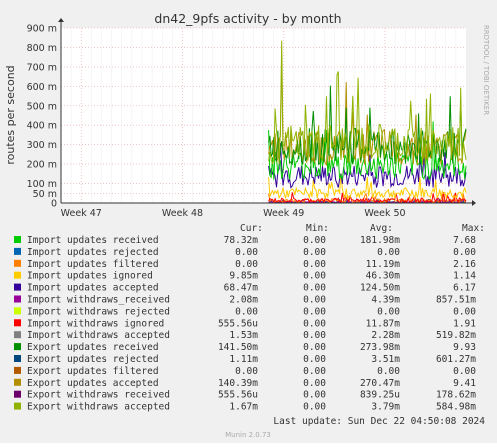  I want to click on legend-series-name: Import updates ignored, so click(90, 276).